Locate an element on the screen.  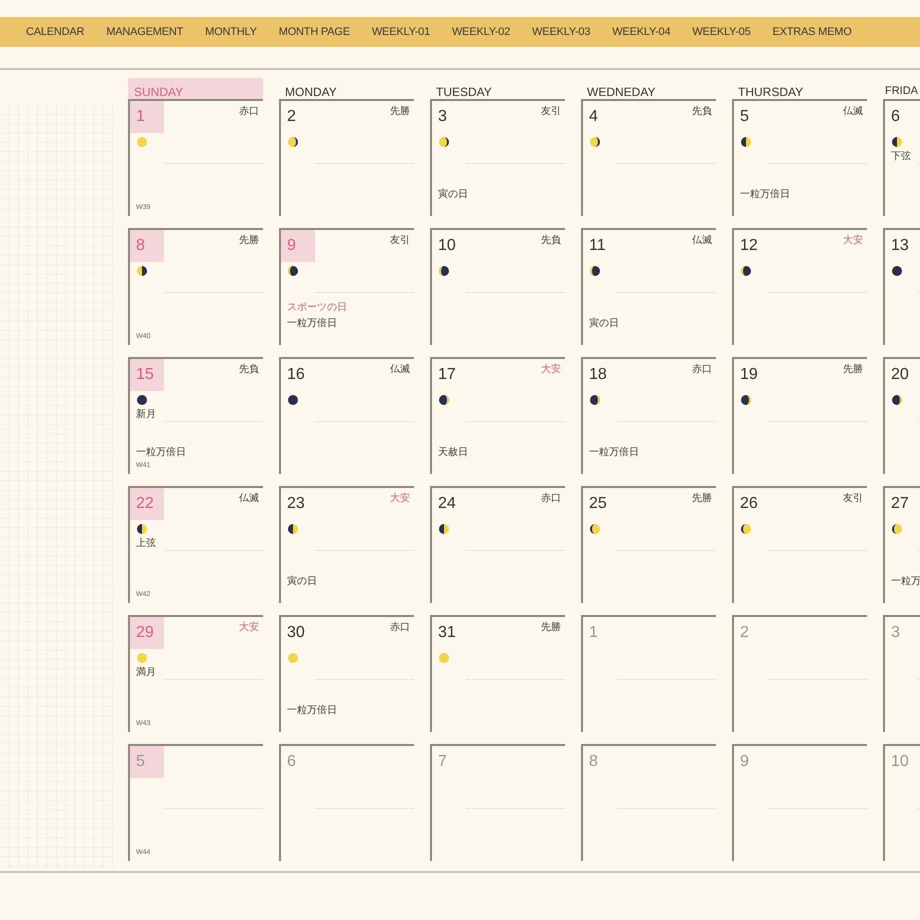
moon-phase-label: 上弦 is located at coordinates (146, 543).